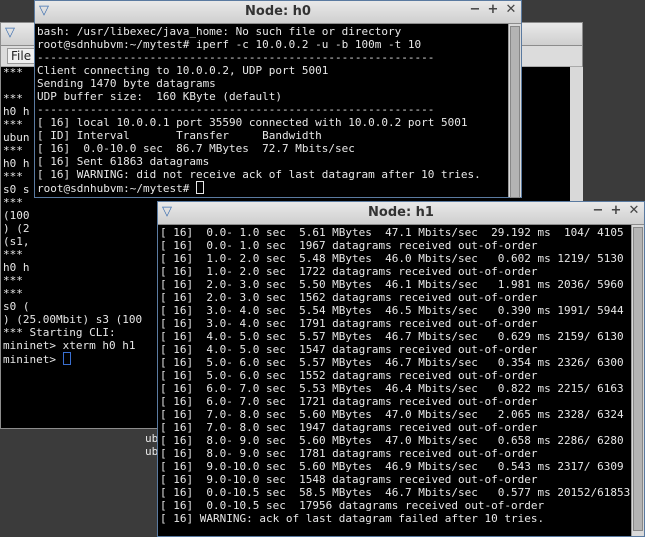 The image size is (645, 537). What do you see at coordinates (16, 215) in the screenshot?
I see `terminal-line: (100` at bounding box center [16, 215].